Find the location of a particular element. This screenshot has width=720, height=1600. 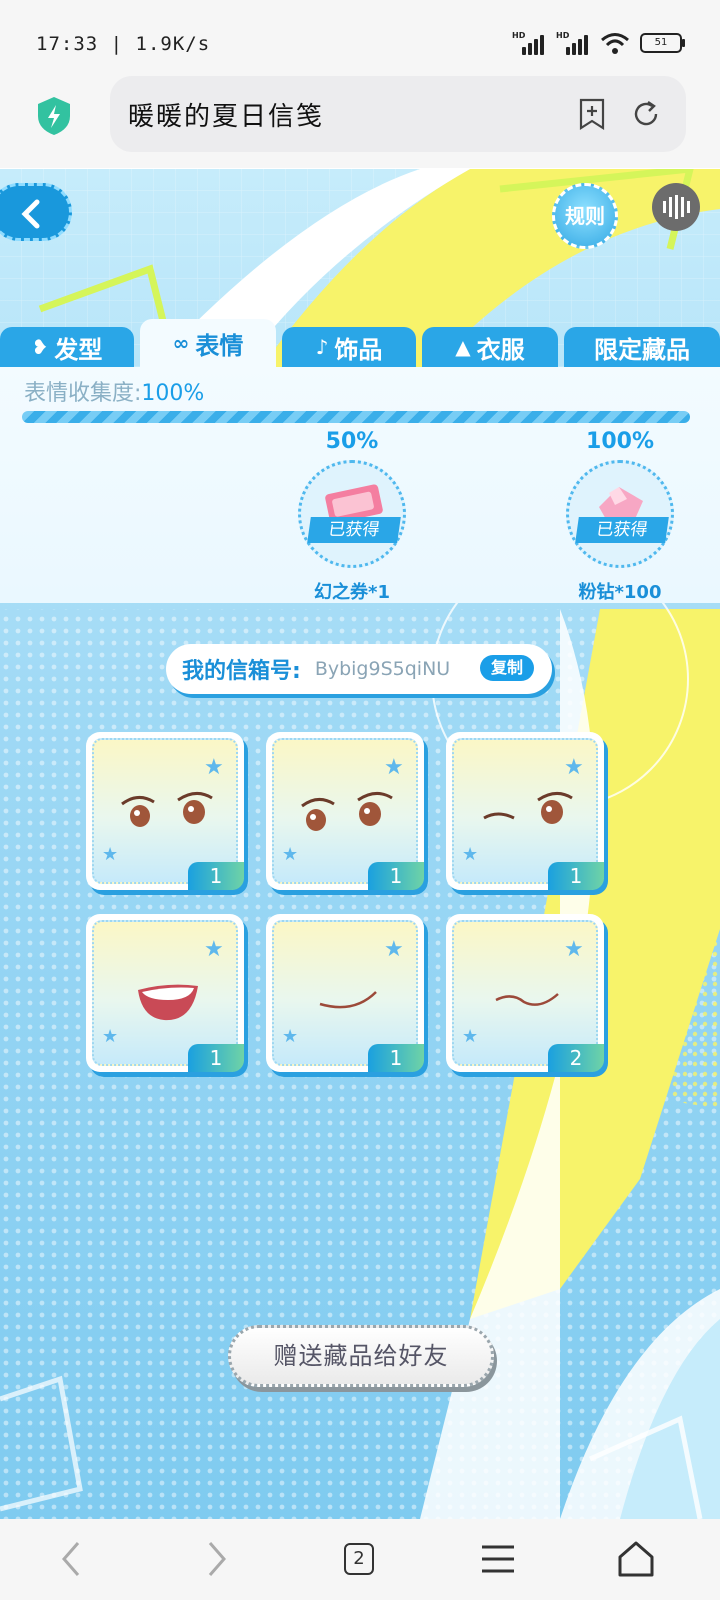

tab-expression: ∞ 表情 is located at coordinates (208, 343).